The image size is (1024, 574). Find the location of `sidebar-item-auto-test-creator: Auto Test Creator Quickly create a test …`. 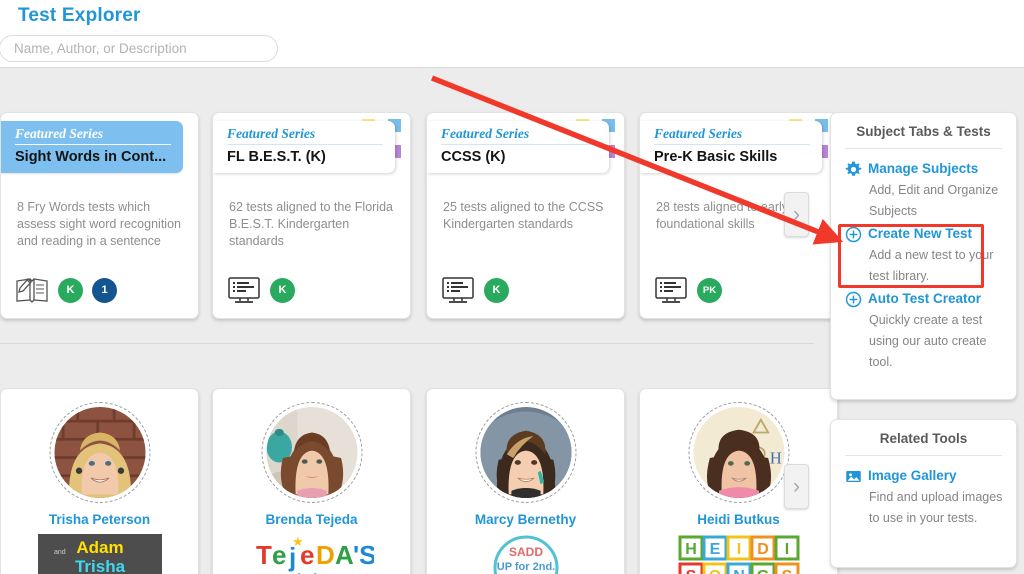

sidebar-item-auto-test-creator: Auto Test Creator Quickly create a test … is located at coordinates (923, 332).